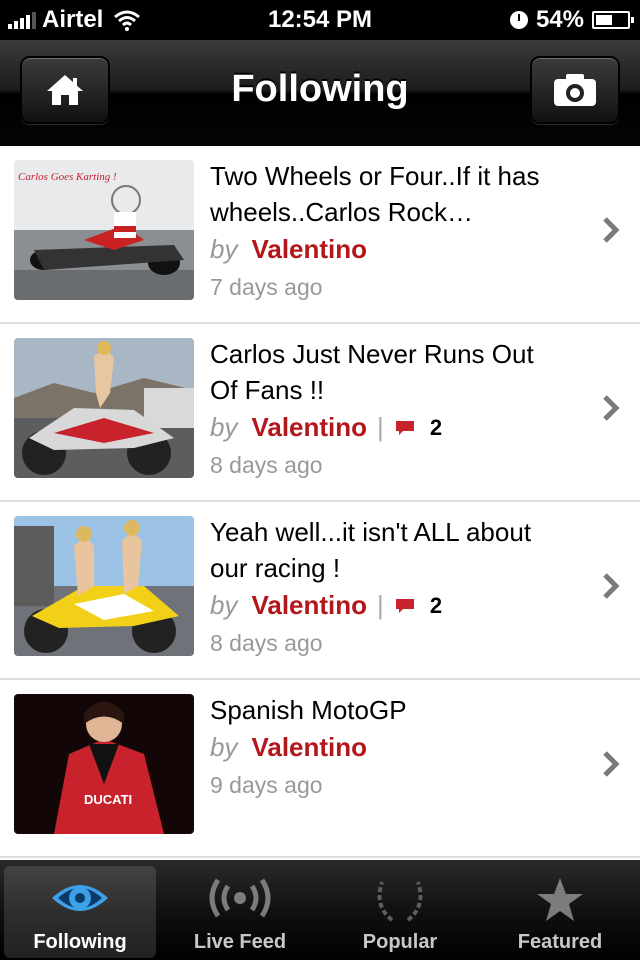 The image size is (640, 960). Describe the element at coordinates (320, 93) in the screenshot. I see `navigation-bar: Following` at that location.